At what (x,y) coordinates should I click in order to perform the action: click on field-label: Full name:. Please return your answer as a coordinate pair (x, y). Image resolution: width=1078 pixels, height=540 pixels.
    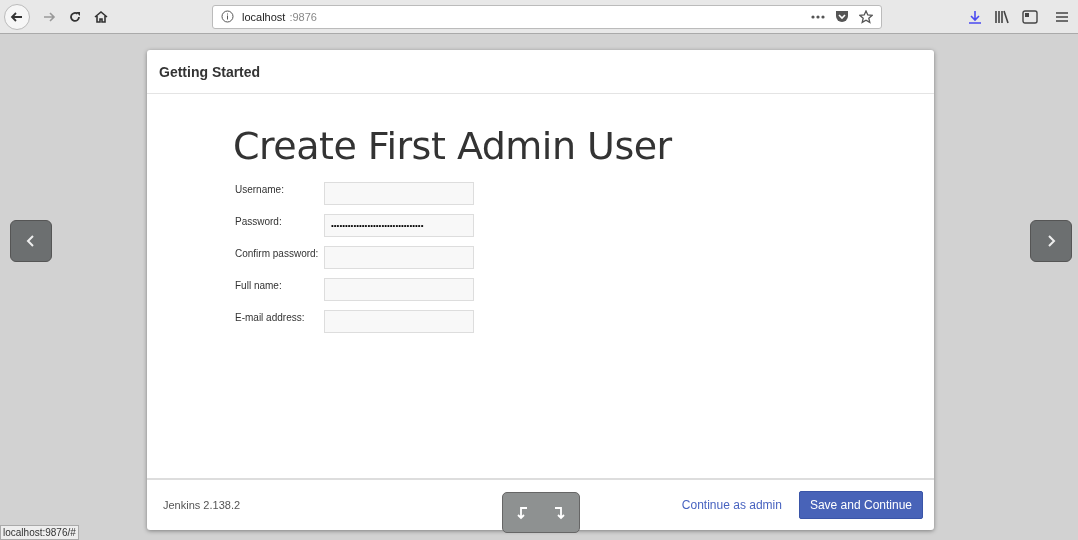
    Looking at the image, I should click on (258, 285).